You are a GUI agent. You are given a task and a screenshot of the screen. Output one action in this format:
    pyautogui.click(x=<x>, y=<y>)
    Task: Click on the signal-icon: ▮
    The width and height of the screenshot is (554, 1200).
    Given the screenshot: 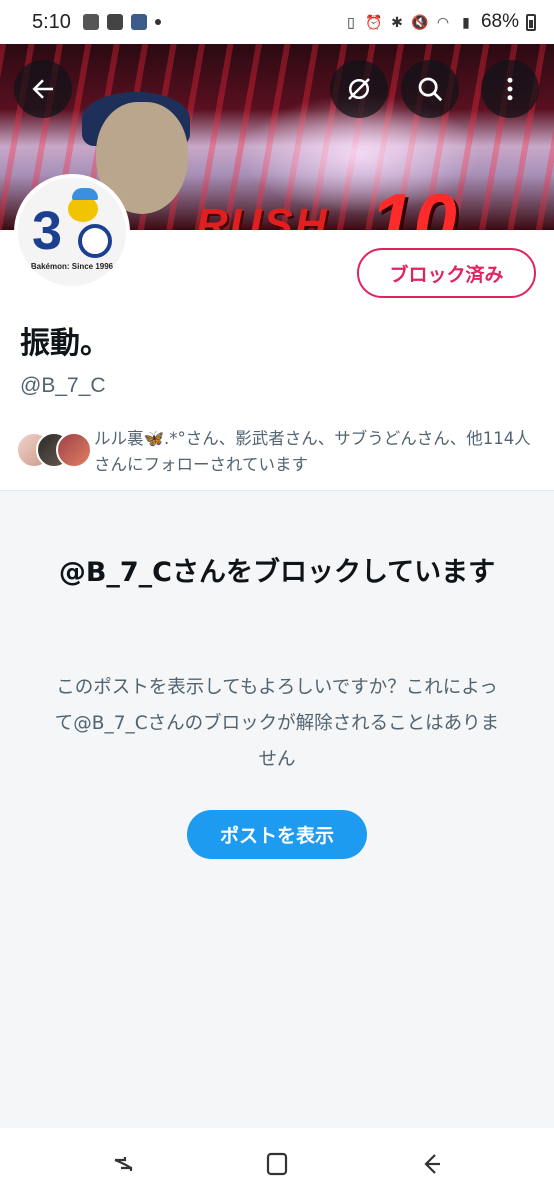 What is the action you would take?
    pyautogui.click(x=466, y=21)
    